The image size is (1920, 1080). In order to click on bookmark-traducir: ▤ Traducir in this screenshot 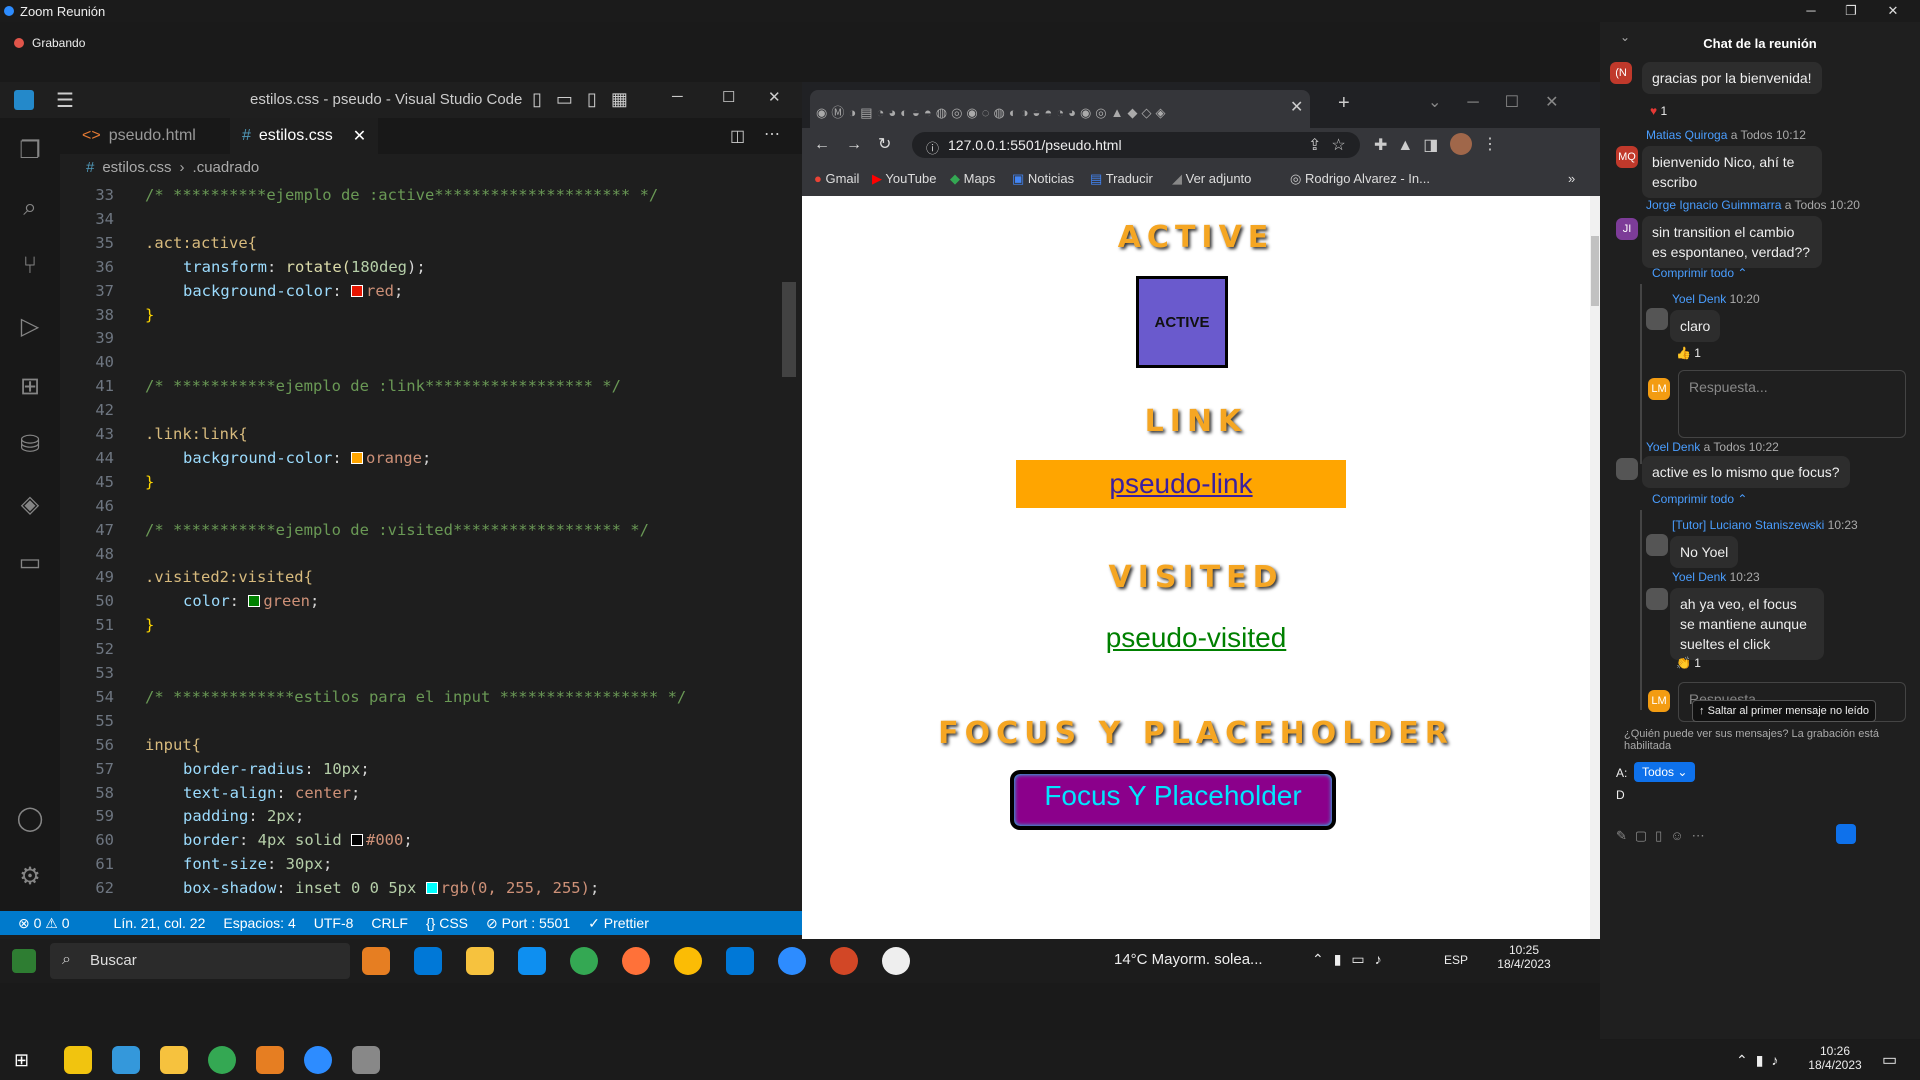, I will do `click(1121, 179)`.